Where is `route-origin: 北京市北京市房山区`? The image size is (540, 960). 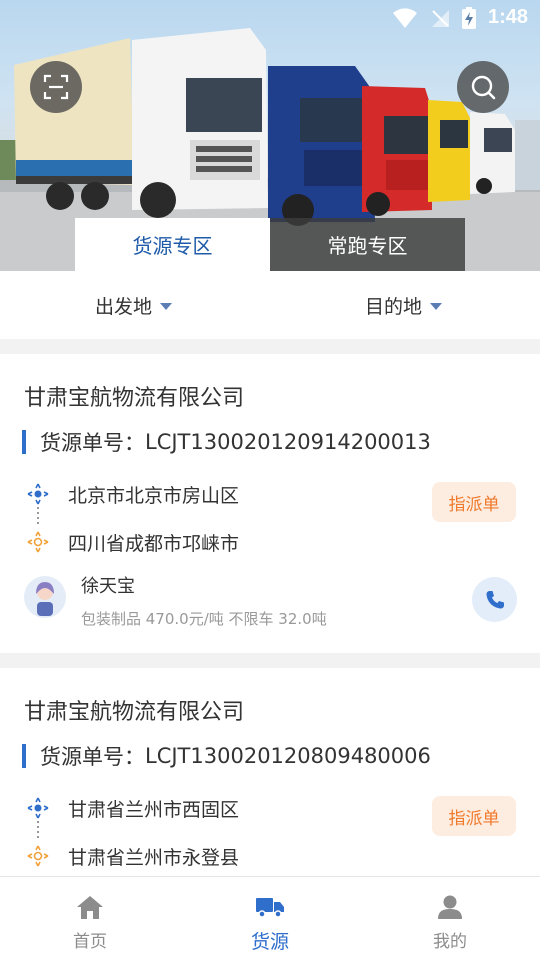 route-origin: 北京市北京市房山区 is located at coordinates (132, 494).